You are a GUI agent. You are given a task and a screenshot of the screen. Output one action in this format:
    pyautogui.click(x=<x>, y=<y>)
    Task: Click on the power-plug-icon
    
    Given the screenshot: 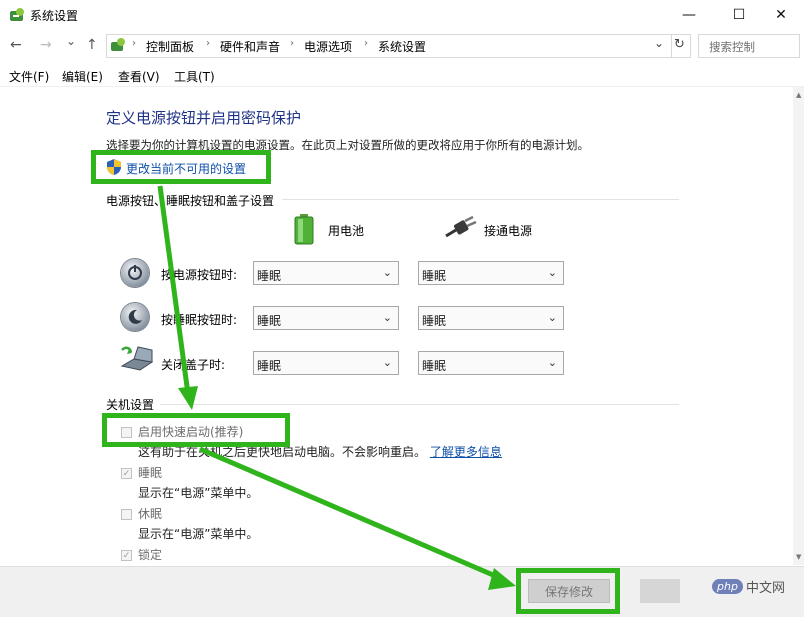 What is the action you would take?
    pyautogui.click(x=461, y=227)
    